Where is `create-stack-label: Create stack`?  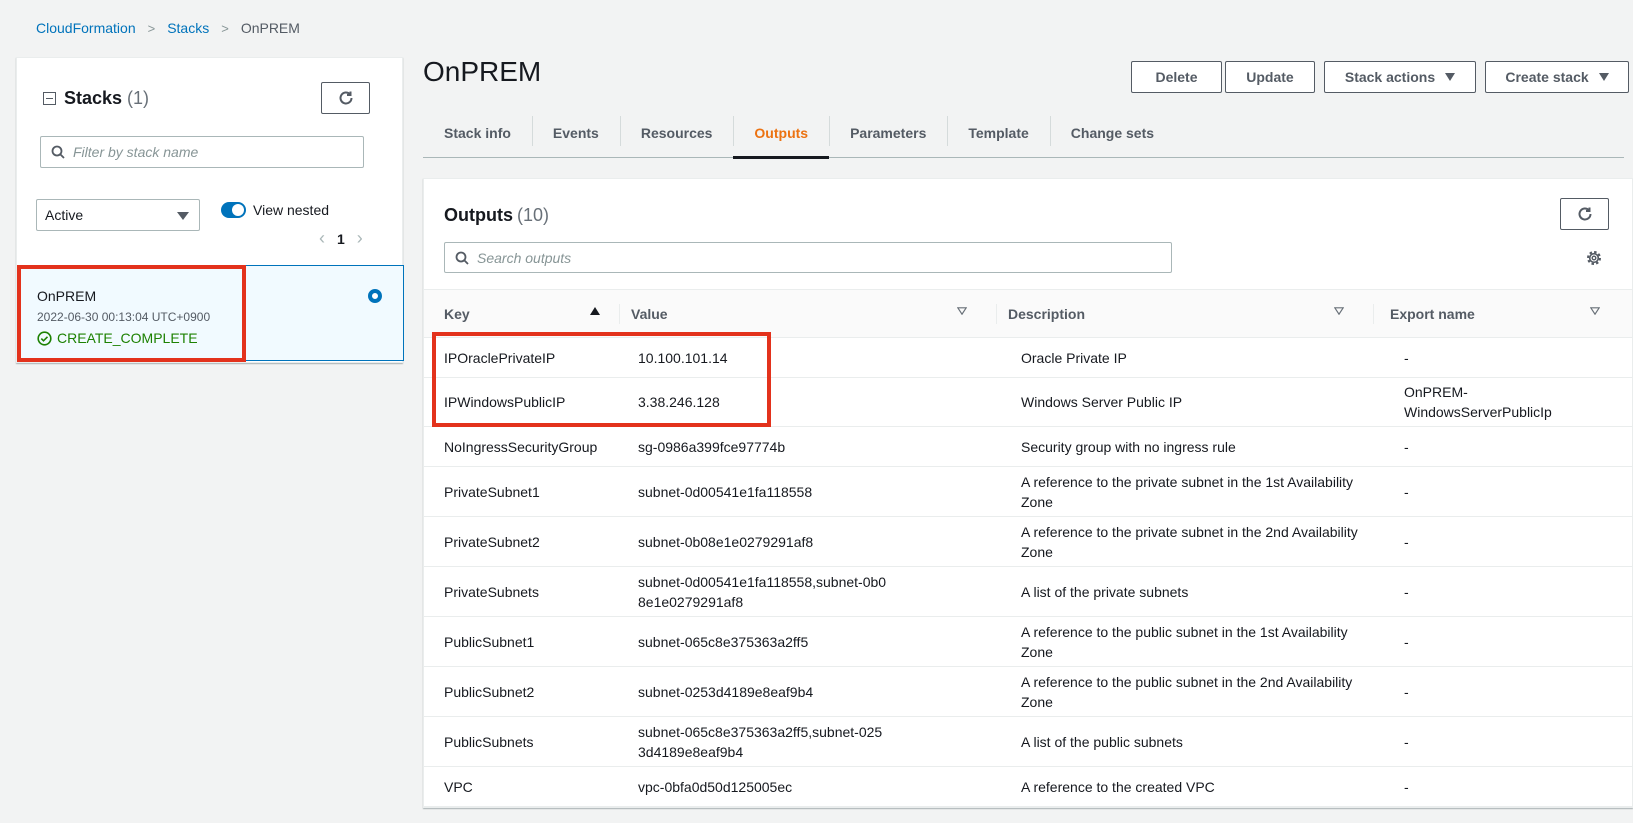 create-stack-label: Create stack is located at coordinates (1547, 77).